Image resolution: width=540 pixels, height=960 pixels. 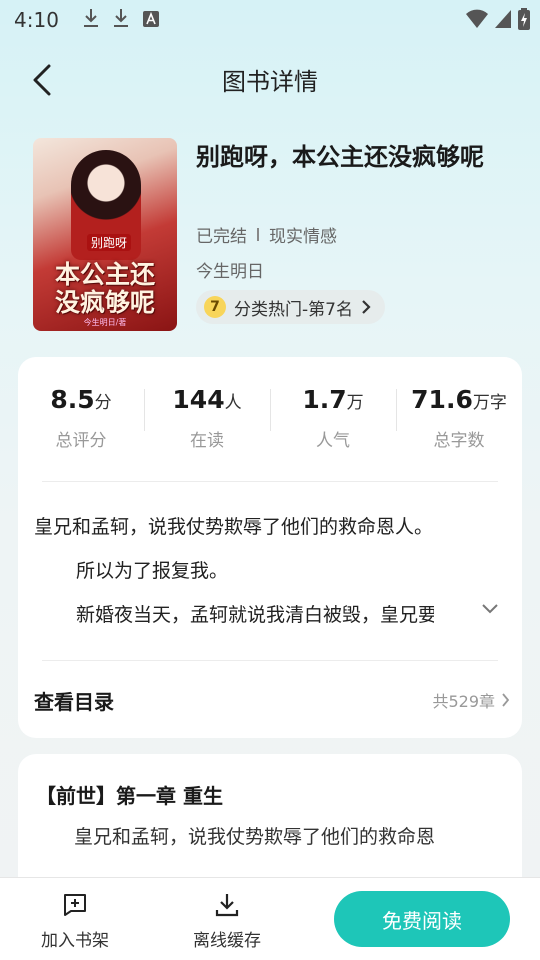 I want to click on stat-value: 144, so click(x=198, y=399).